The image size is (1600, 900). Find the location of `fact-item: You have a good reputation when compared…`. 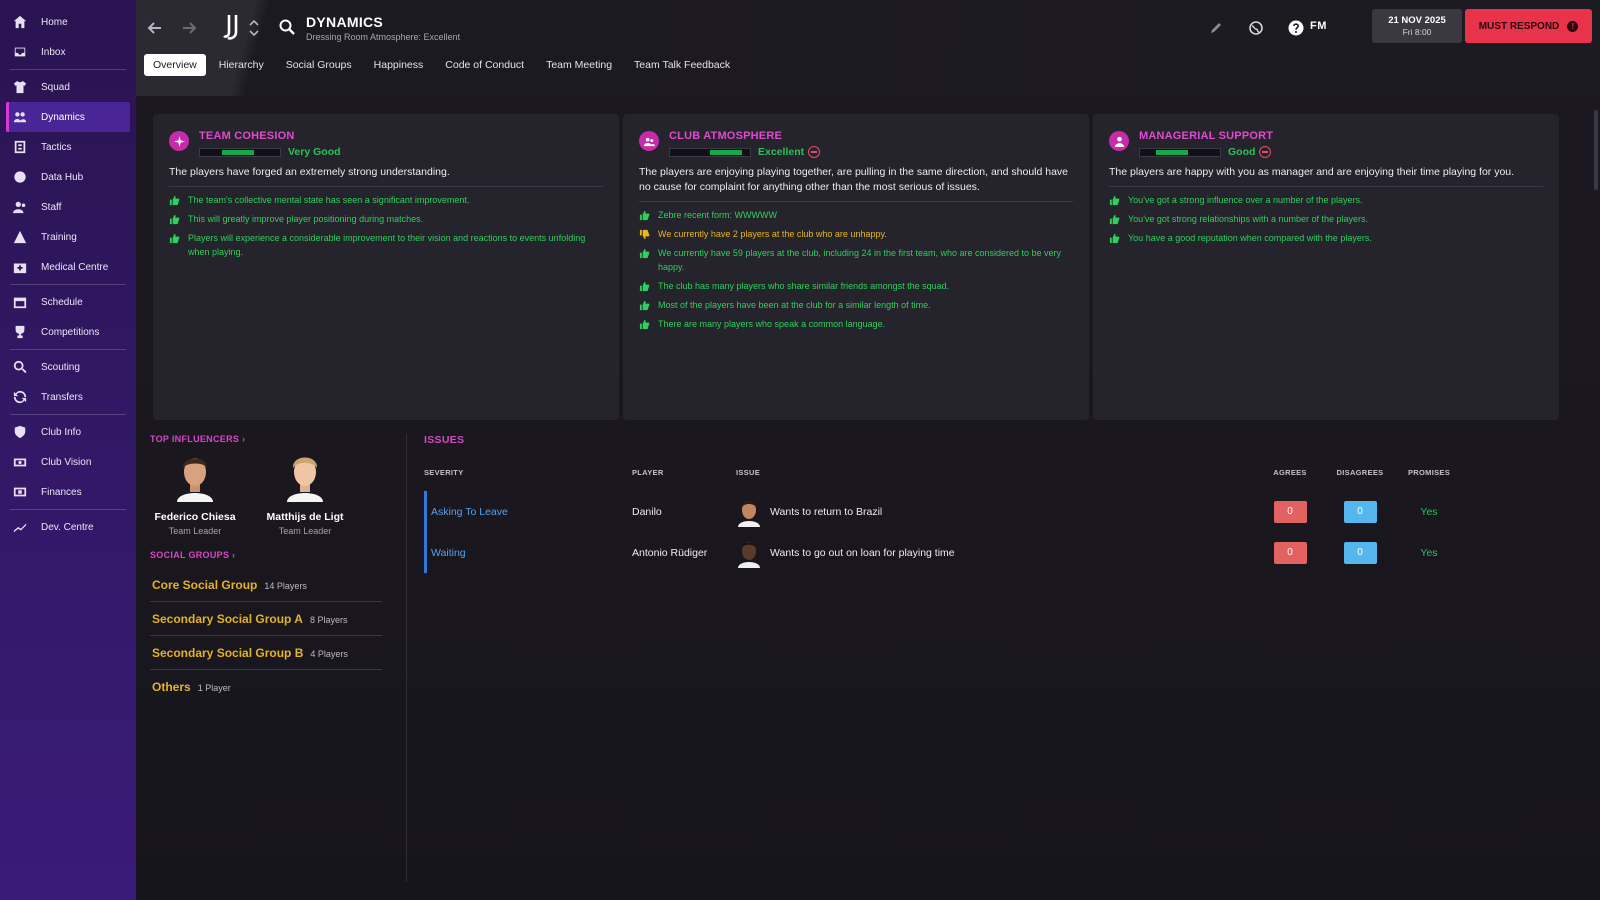

fact-item: You have a good reputation when compared… is located at coordinates (1326, 238).